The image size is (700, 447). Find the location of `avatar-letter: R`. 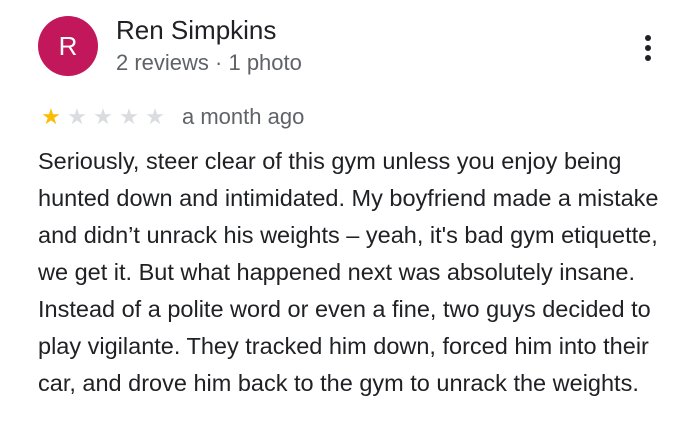

avatar-letter: R is located at coordinates (68, 45).